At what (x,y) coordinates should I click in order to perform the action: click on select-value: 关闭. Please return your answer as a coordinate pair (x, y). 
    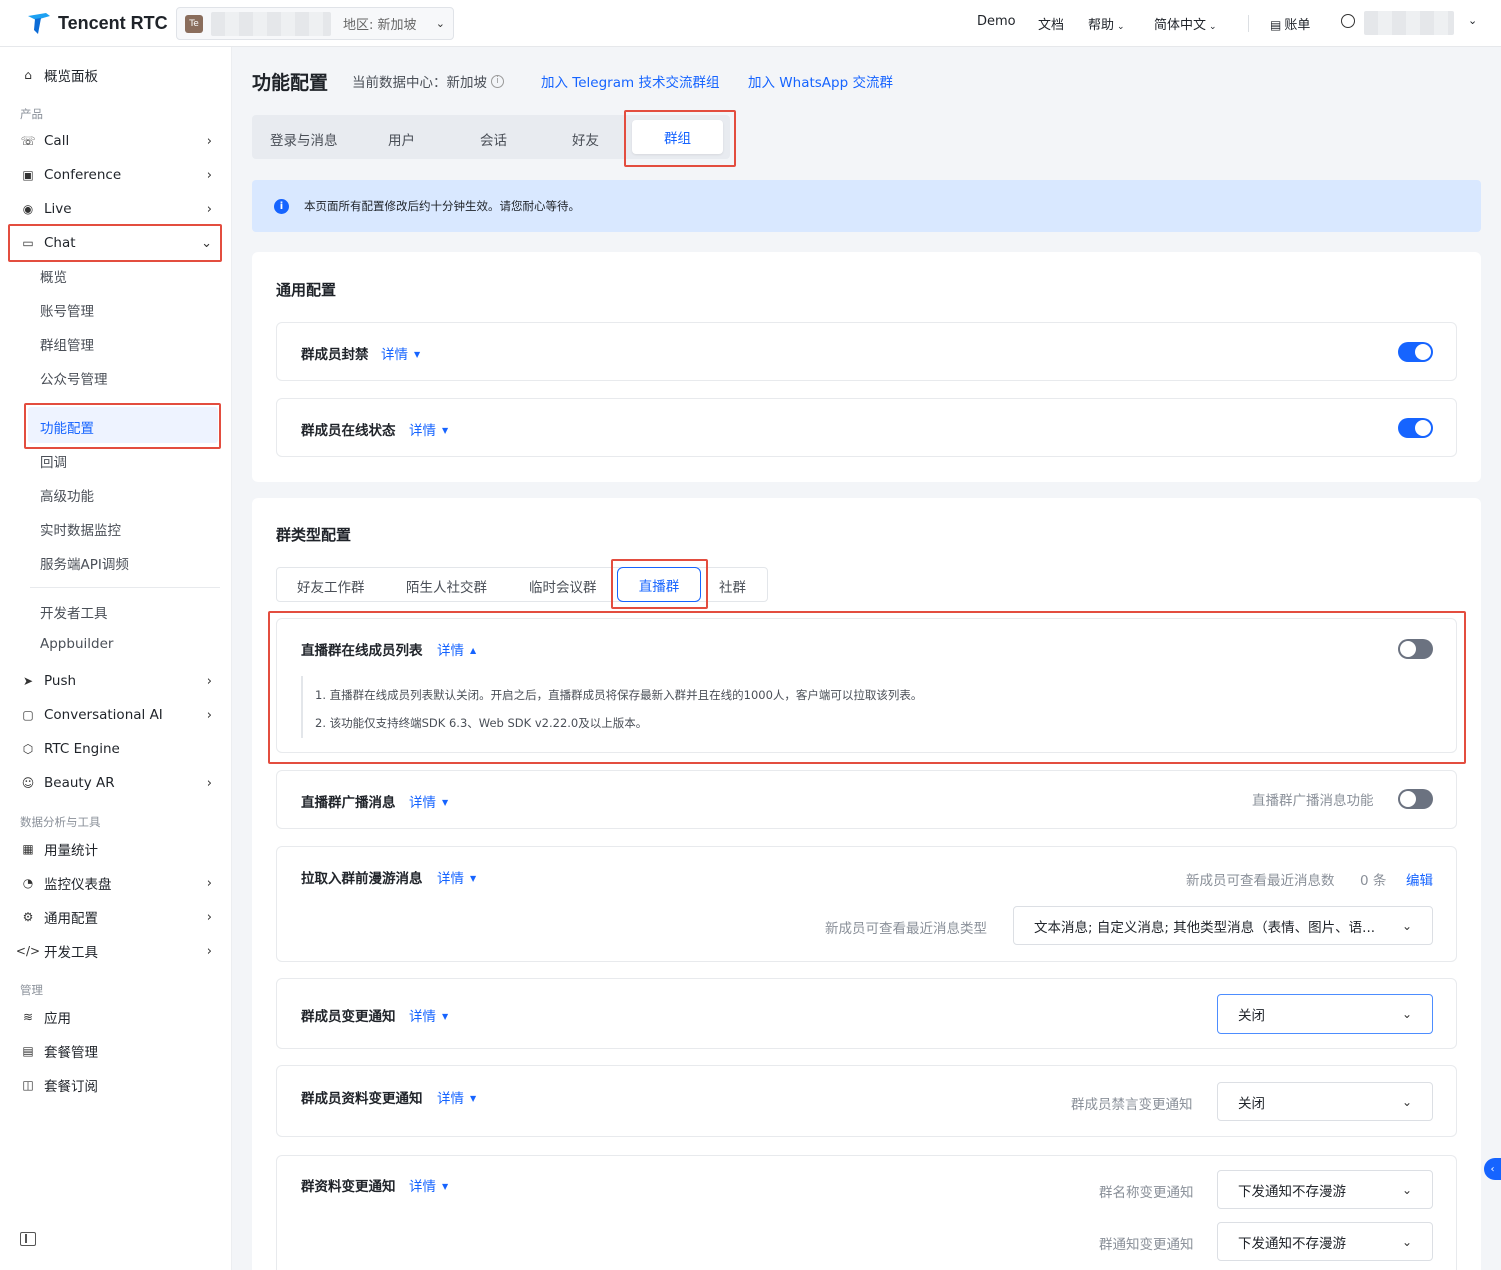
    Looking at the image, I should click on (1251, 1103).